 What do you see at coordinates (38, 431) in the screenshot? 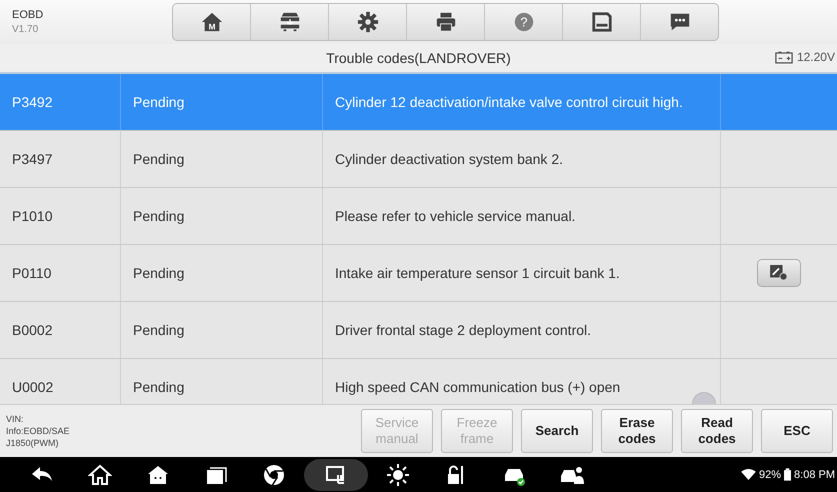
I see `info-text: Info:EOBD/SAE` at bounding box center [38, 431].